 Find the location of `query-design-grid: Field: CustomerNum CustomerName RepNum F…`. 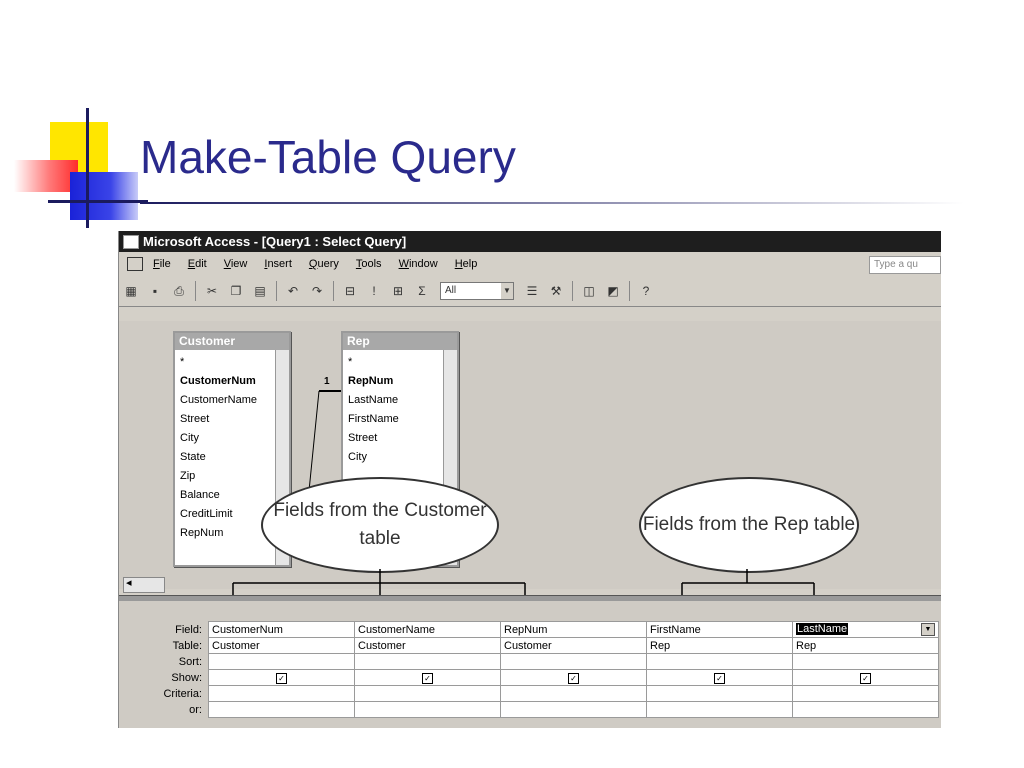

query-design-grid: Field: CustomerNum CustomerName RepNum F… is located at coordinates (529, 669).